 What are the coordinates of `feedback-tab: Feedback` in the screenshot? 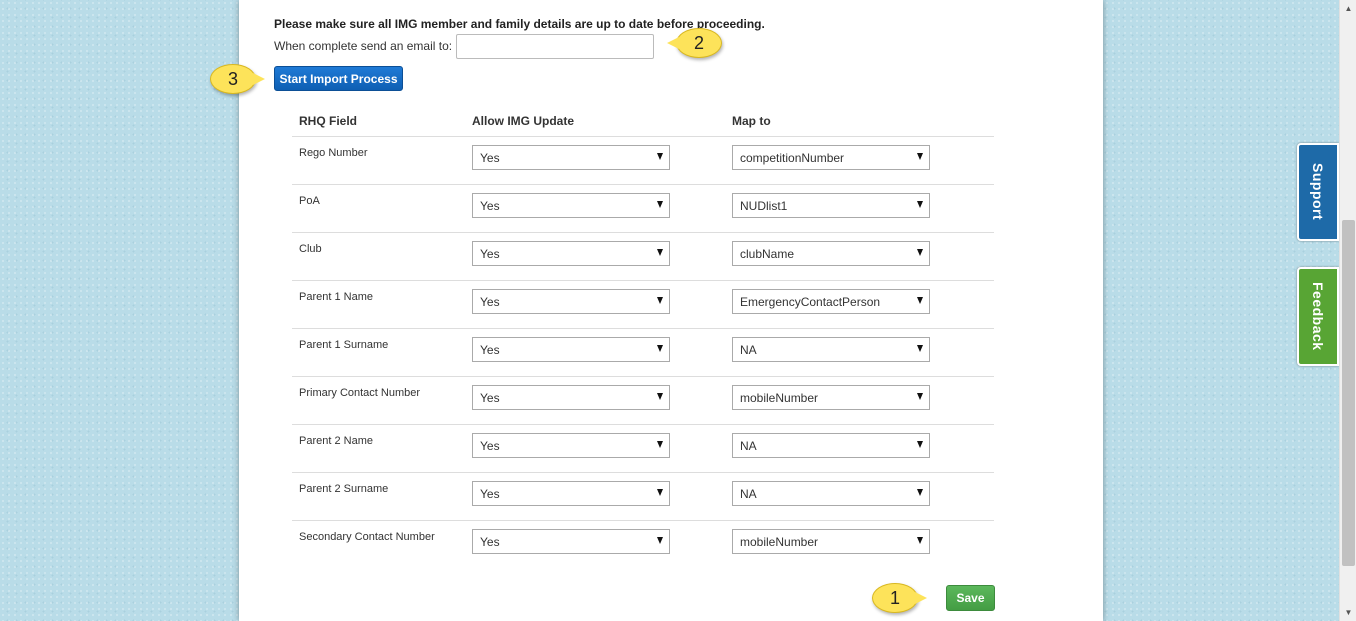 It's located at (1318, 316).